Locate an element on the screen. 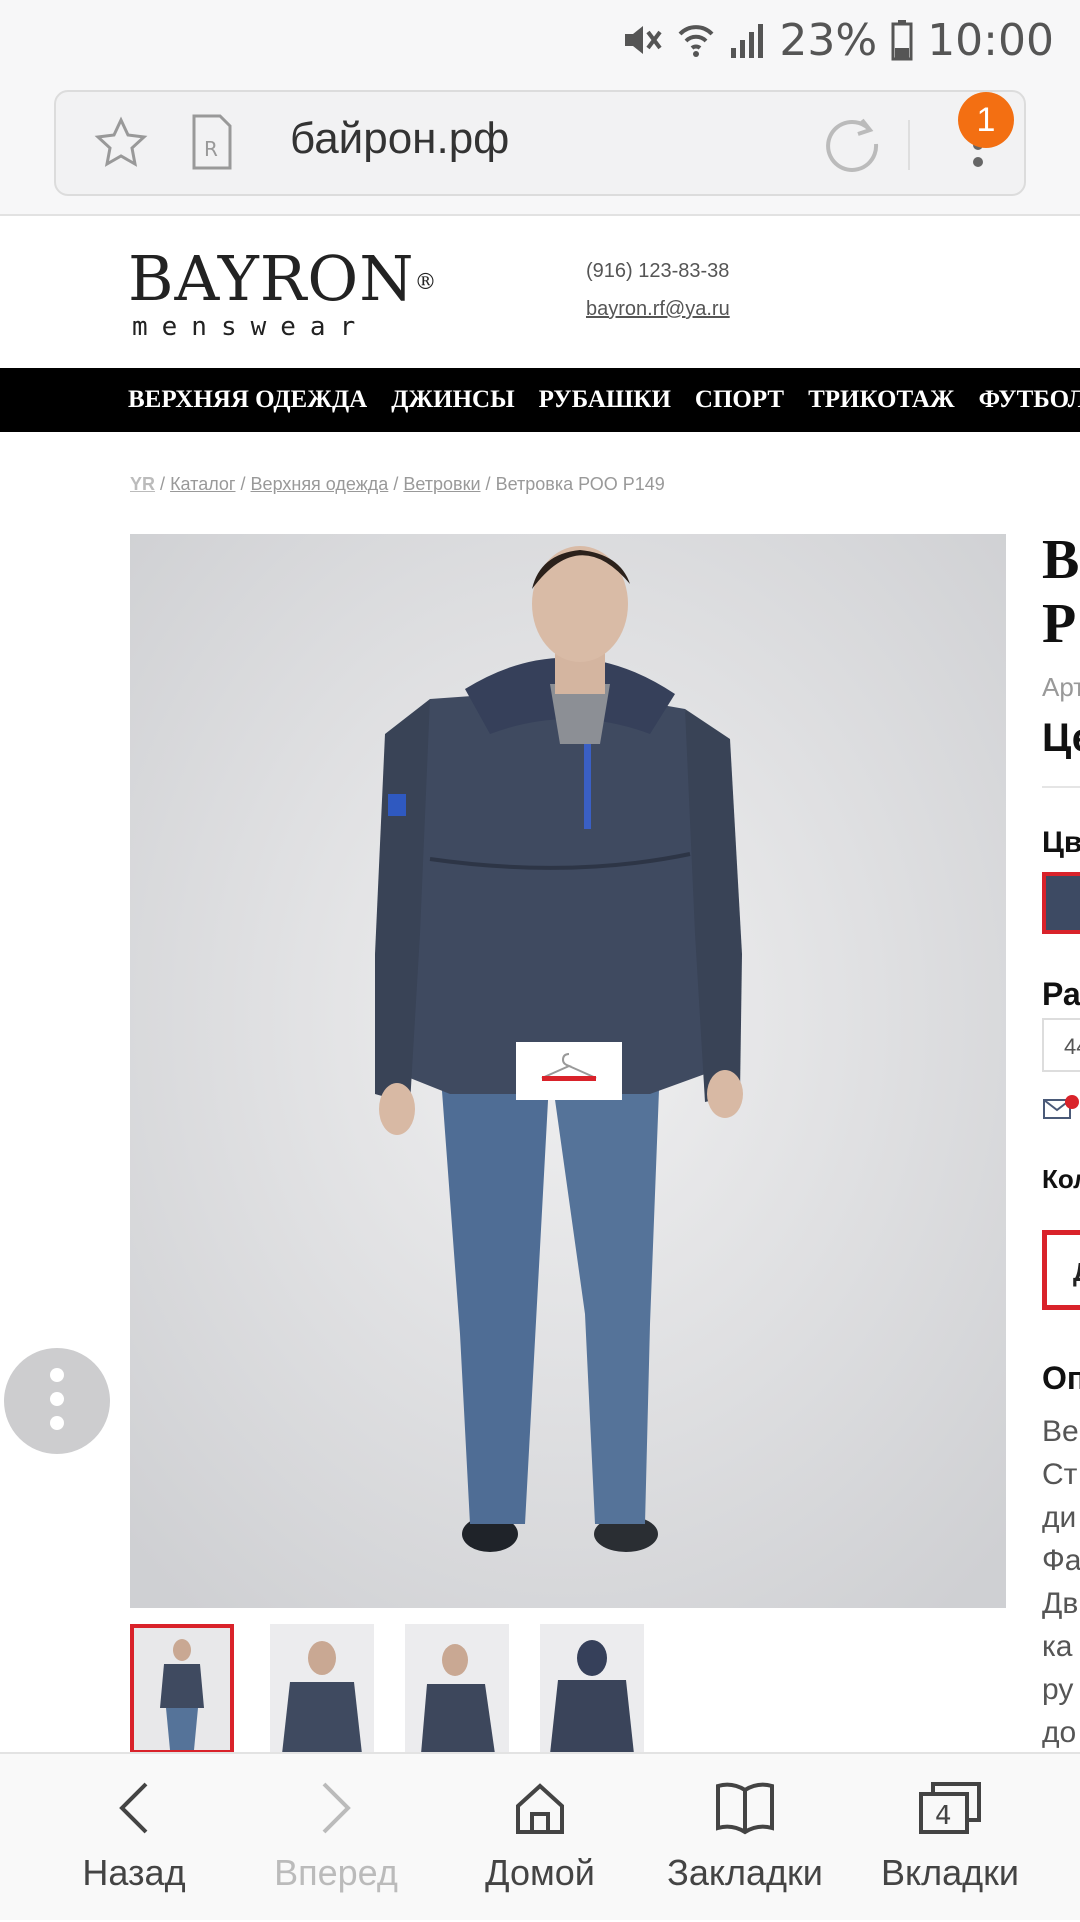  back-button: Назад is located at coordinates (134, 1838).